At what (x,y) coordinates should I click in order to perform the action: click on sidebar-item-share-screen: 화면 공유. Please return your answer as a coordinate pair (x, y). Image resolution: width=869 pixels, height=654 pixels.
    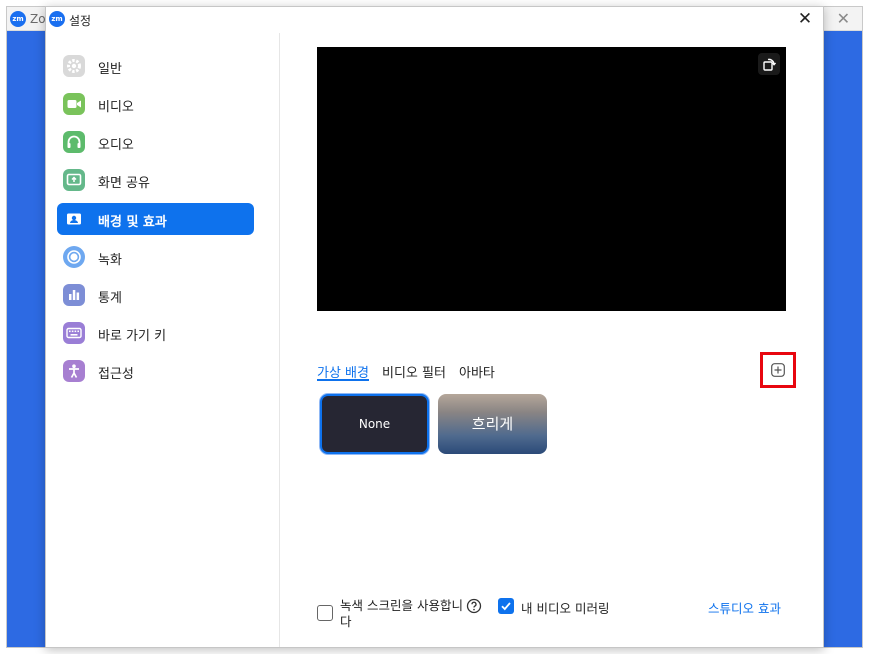
    Looking at the image, I should click on (155, 180).